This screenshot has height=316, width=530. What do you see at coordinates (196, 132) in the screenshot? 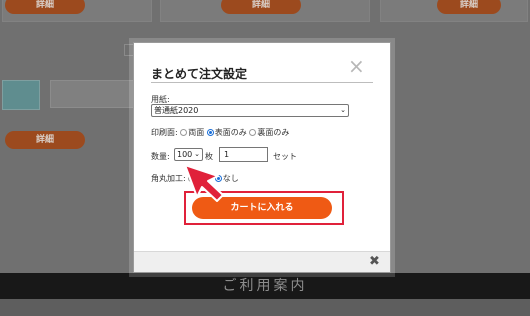
I see `radio-label-duplex: 両面` at bounding box center [196, 132].